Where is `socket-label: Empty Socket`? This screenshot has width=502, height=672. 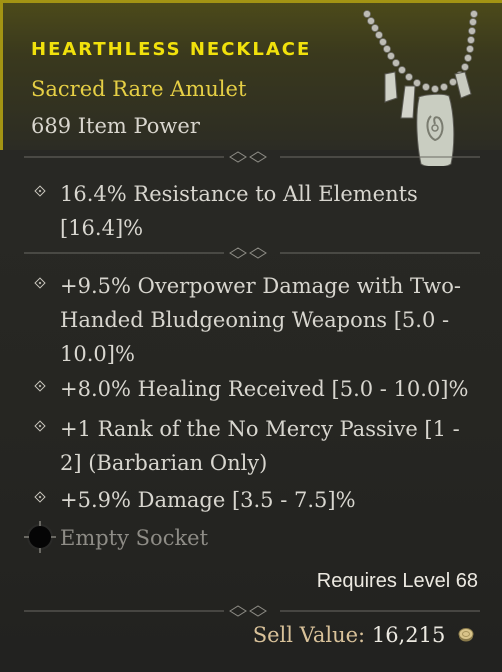 socket-label: Empty Socket is located at coordinates (134, 538).